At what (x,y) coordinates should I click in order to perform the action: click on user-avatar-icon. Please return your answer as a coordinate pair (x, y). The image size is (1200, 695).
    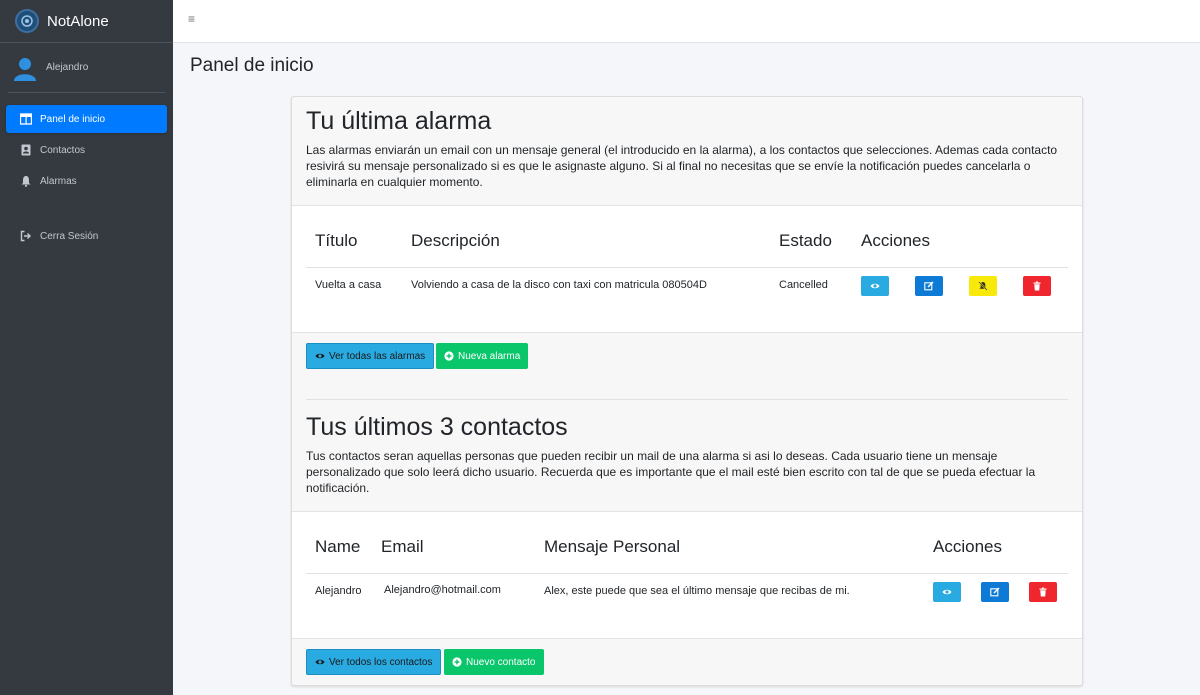
    Looking at the image, I should click on (25, 69).